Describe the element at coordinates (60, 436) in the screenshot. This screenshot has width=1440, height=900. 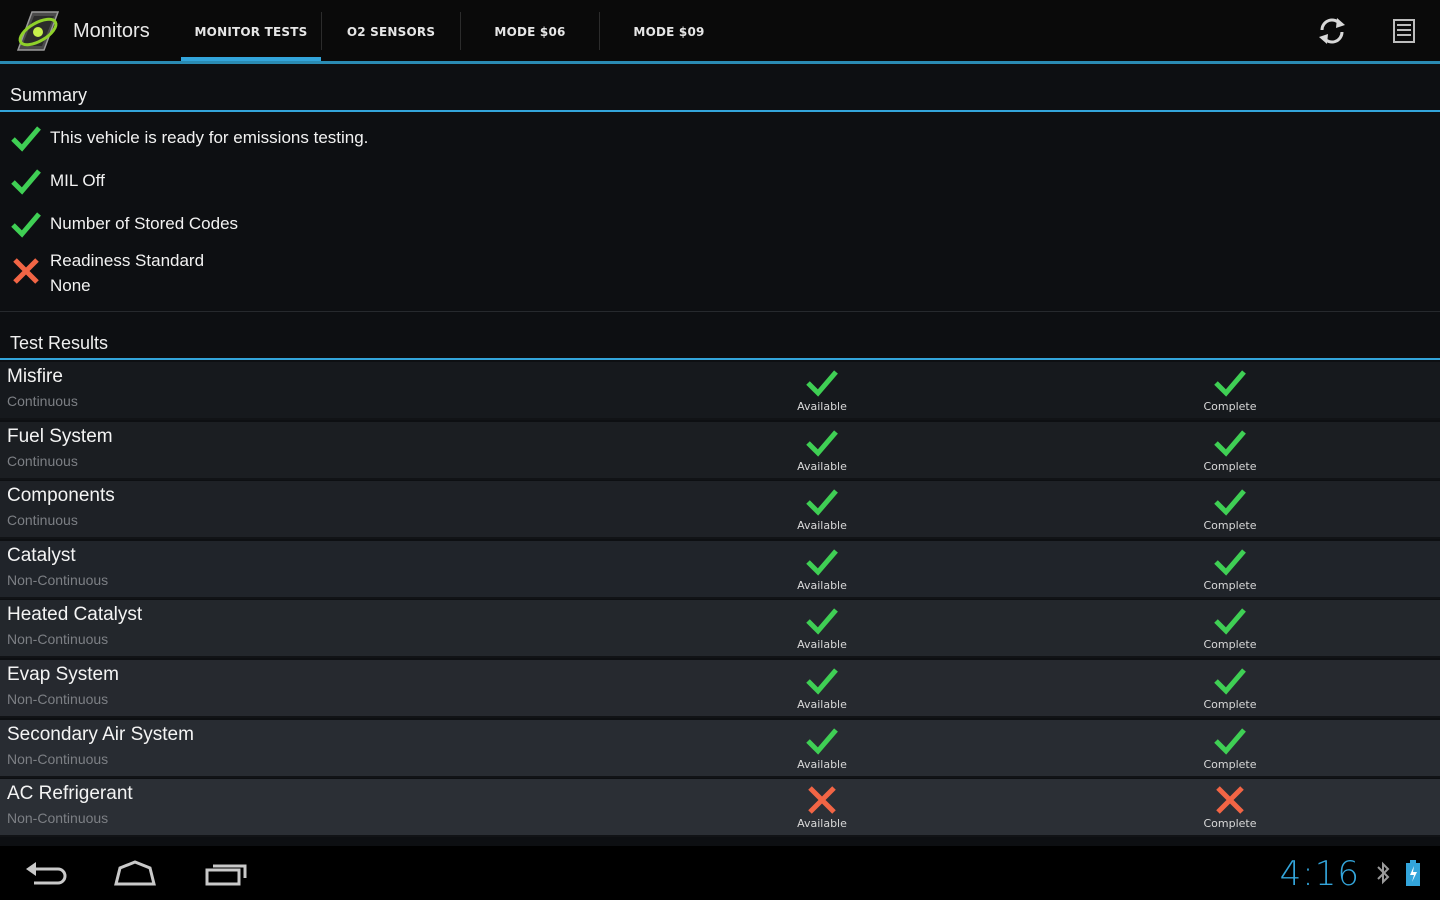
I see `monitor-name: Fuel System` at that location.